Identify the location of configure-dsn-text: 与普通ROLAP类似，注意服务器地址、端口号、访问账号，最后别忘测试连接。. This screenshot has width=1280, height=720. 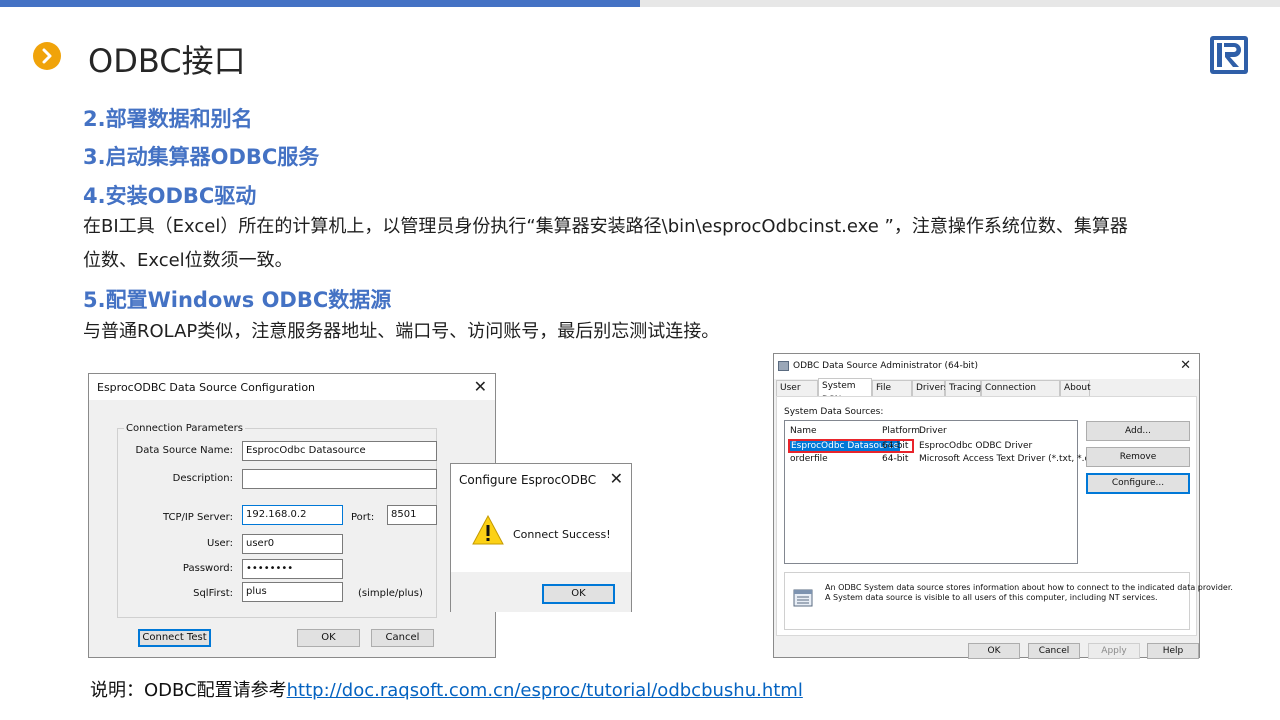
(401, 331).